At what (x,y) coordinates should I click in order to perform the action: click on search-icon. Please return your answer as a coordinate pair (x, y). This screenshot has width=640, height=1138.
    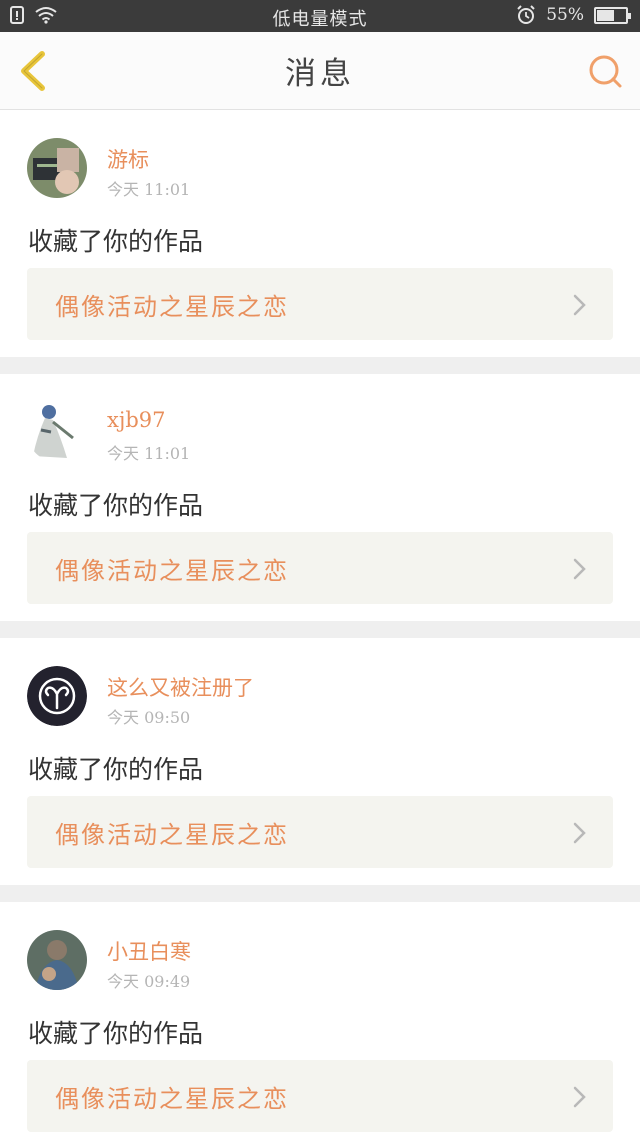
    Looking at the image, I should click on (605, 71).